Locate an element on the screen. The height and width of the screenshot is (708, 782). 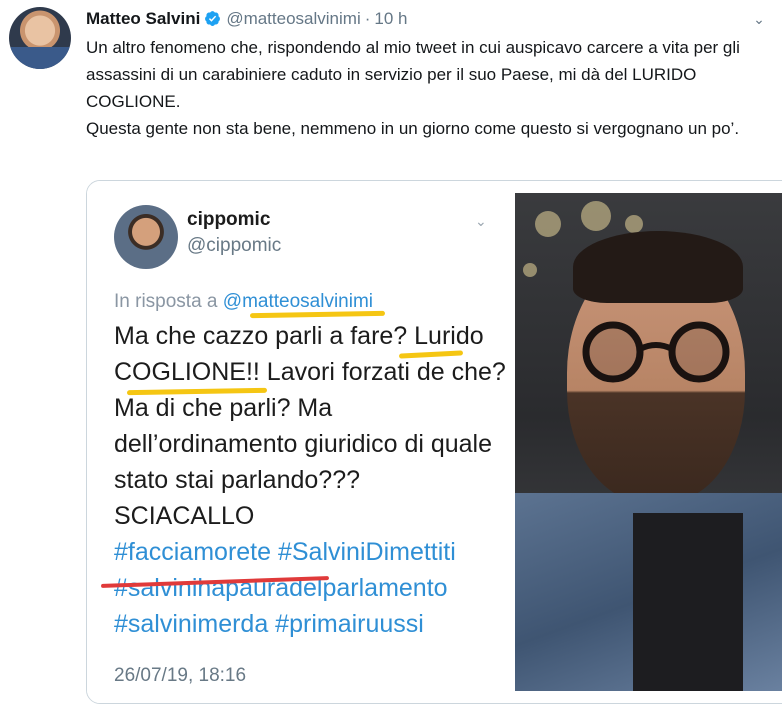
embedded-date: 26/07/19, 18:16 is located at coordinates (180, 675).